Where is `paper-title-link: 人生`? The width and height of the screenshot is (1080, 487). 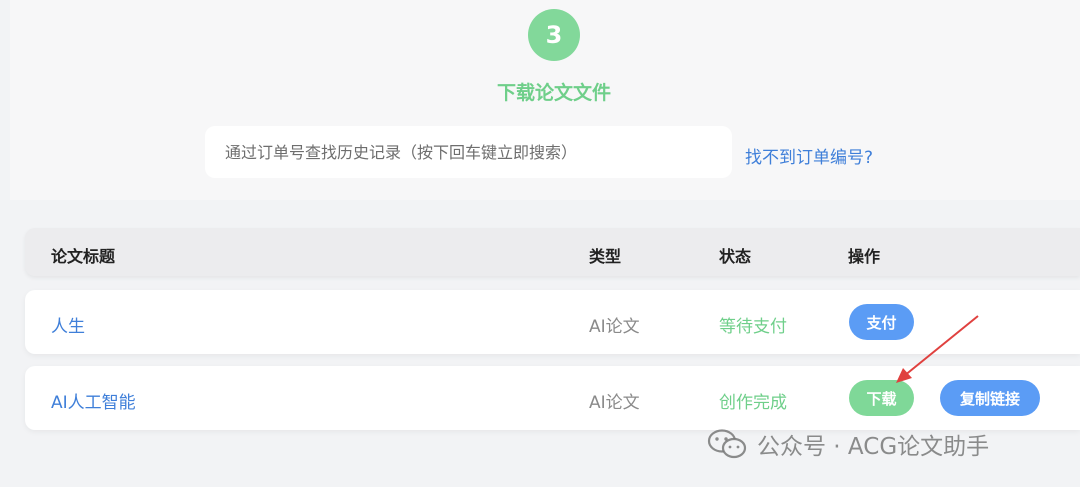
paper-title-link: 人生 is located at coordinates (68, 324).